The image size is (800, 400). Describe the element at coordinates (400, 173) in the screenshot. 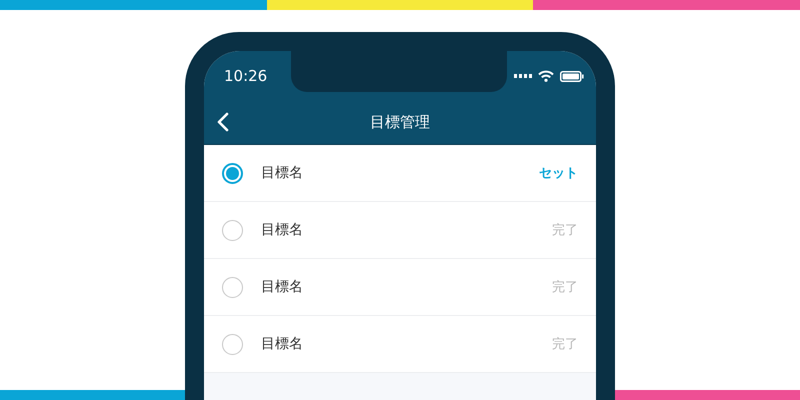

I see `goal-row: 目標名 セット` at that location.